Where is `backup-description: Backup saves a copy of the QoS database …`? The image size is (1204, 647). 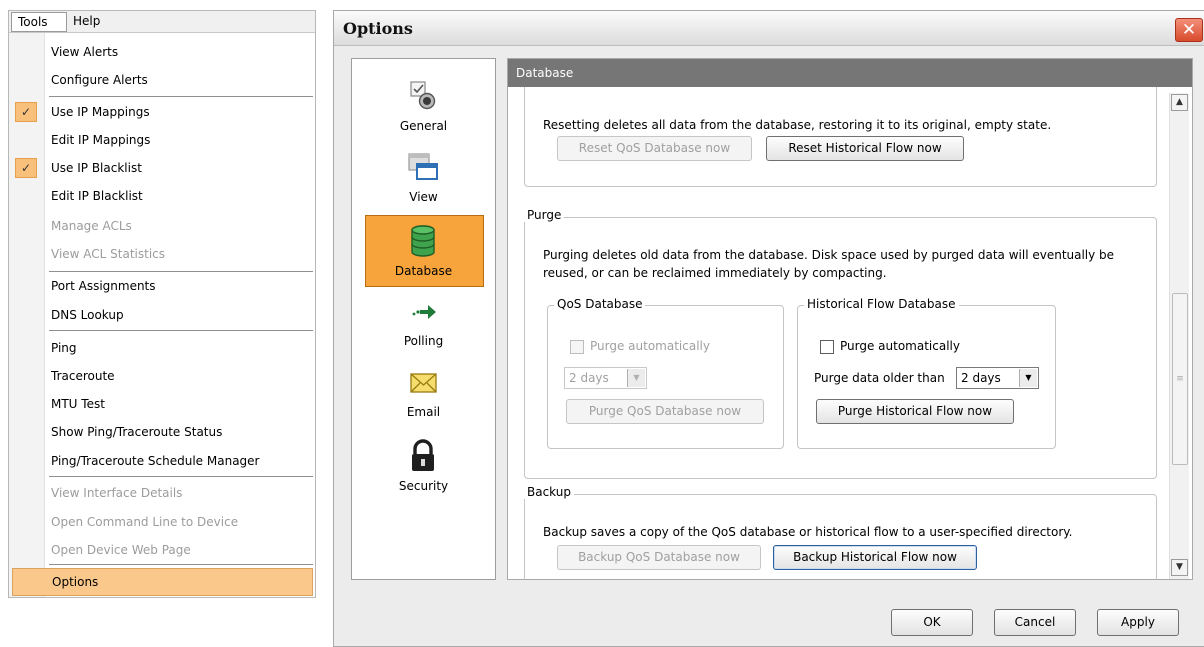 backup-description: Backup saves a copy of the QoS database … is located at coordinates (808, 532).